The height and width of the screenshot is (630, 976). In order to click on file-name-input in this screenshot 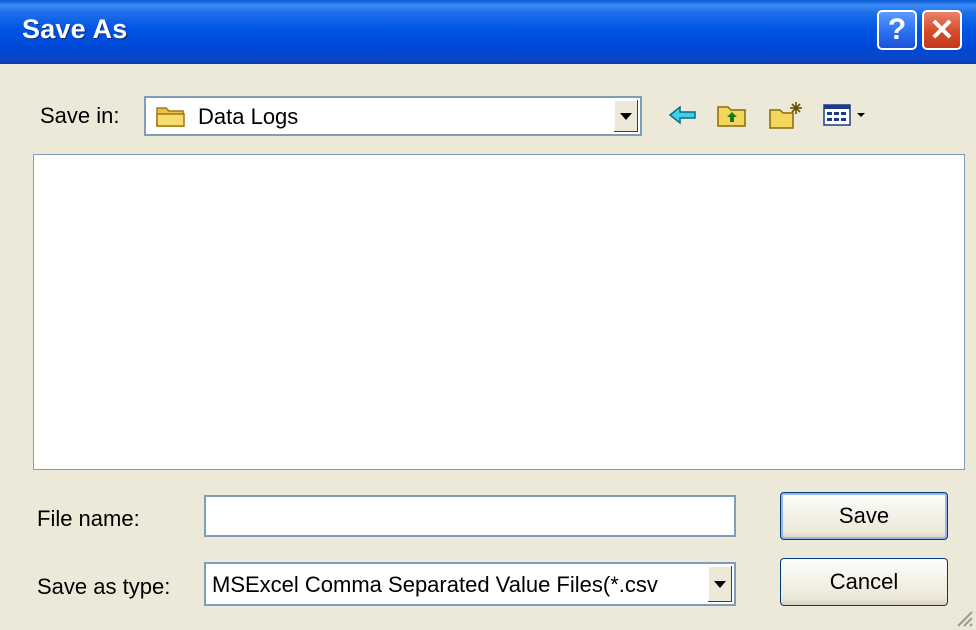, I will do `click(470, 516)`.